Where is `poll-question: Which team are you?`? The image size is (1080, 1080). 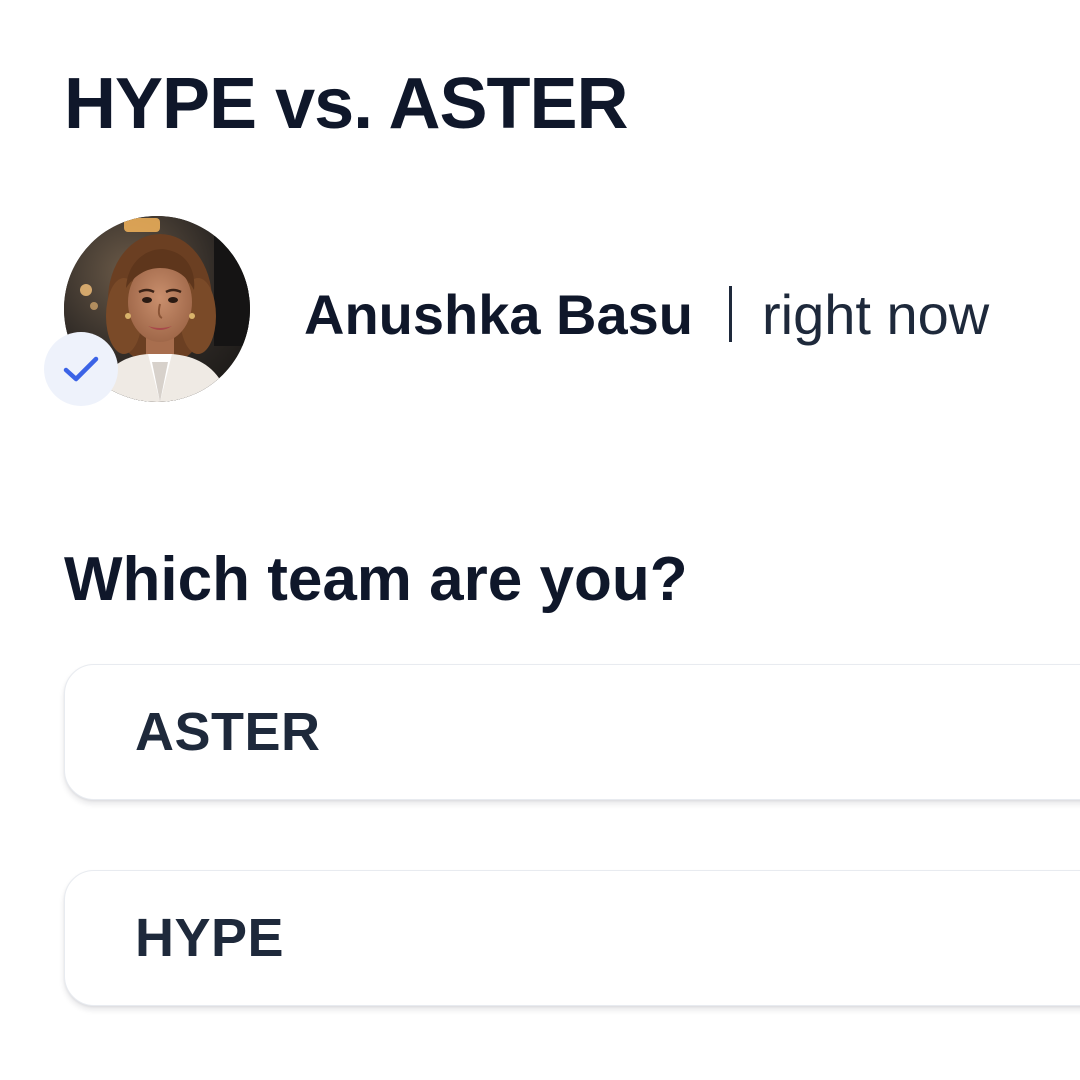 poll-question: Which team are you? is located at coordinates (376, 579).